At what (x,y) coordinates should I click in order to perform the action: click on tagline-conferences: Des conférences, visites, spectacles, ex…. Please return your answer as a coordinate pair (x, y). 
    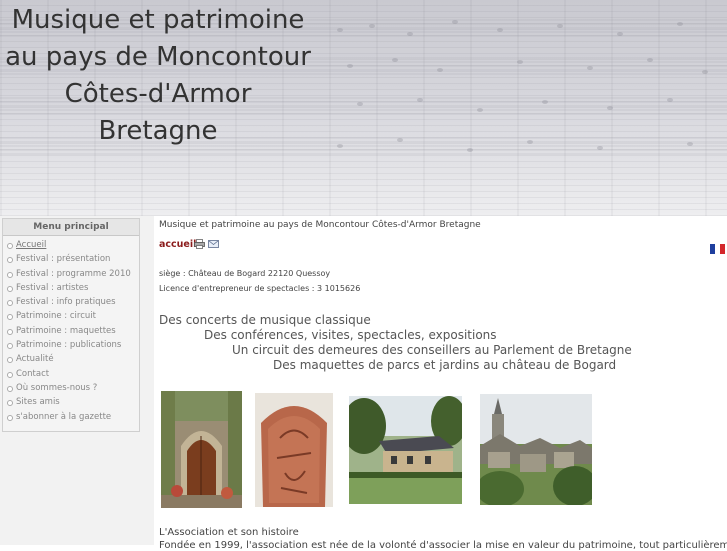
    Looking at the image, I should click on (350, 335).